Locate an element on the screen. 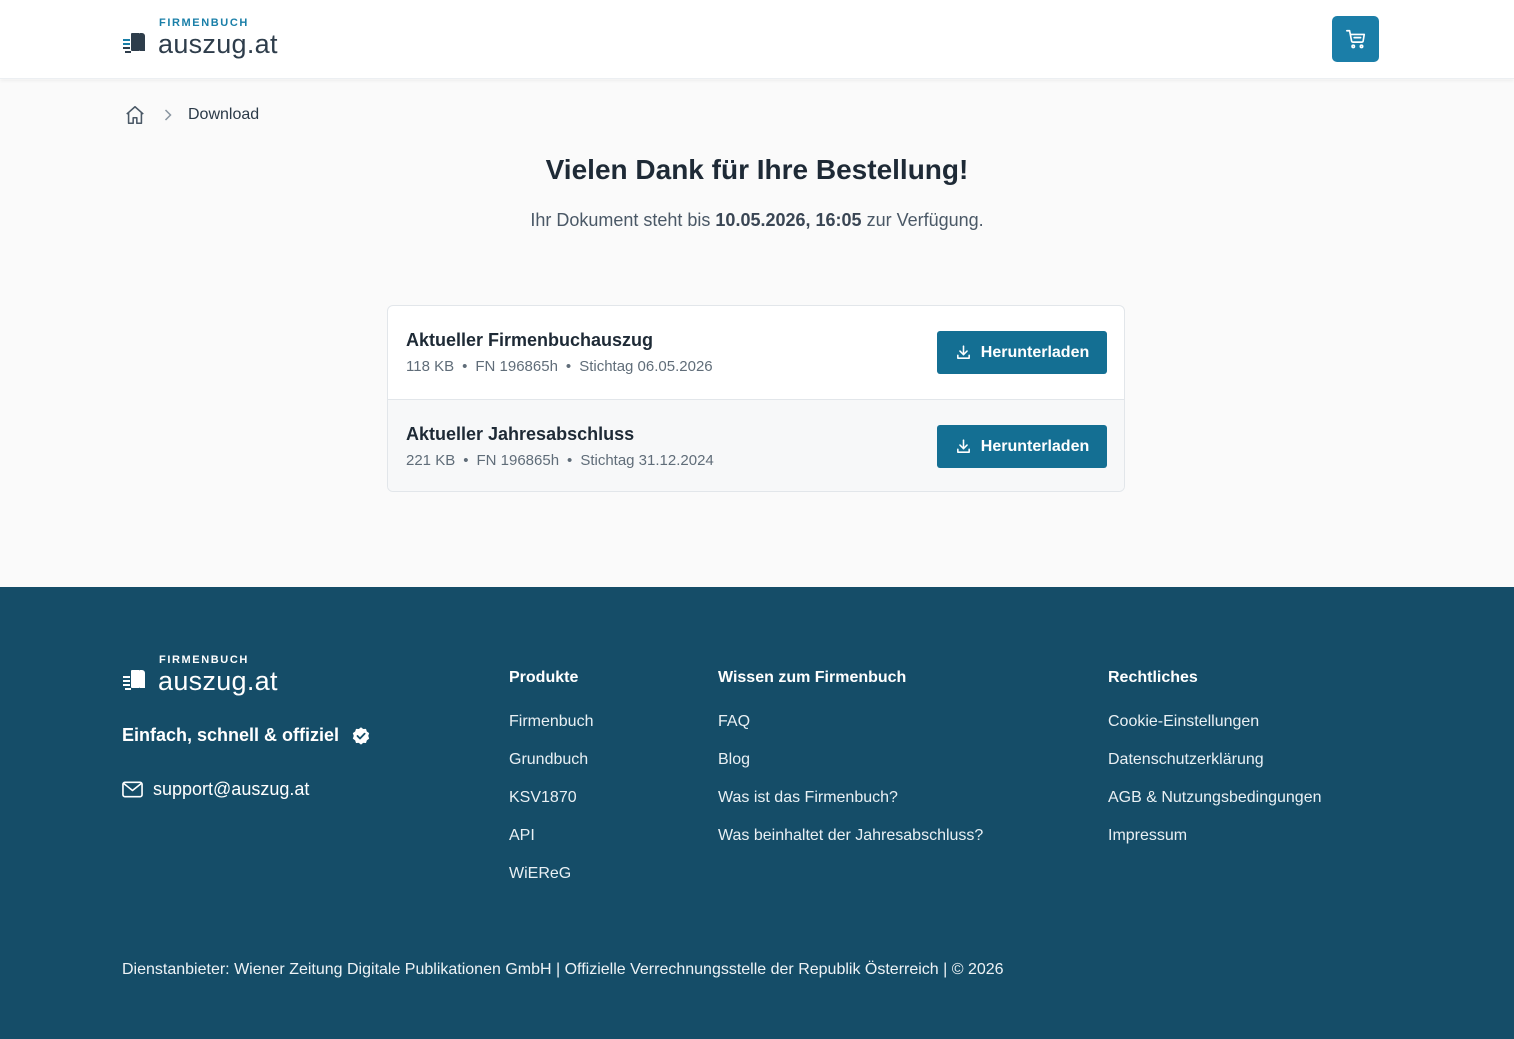  document-stichtag: Stichtag 06.05.2026 is located at coordinates (646, 366).